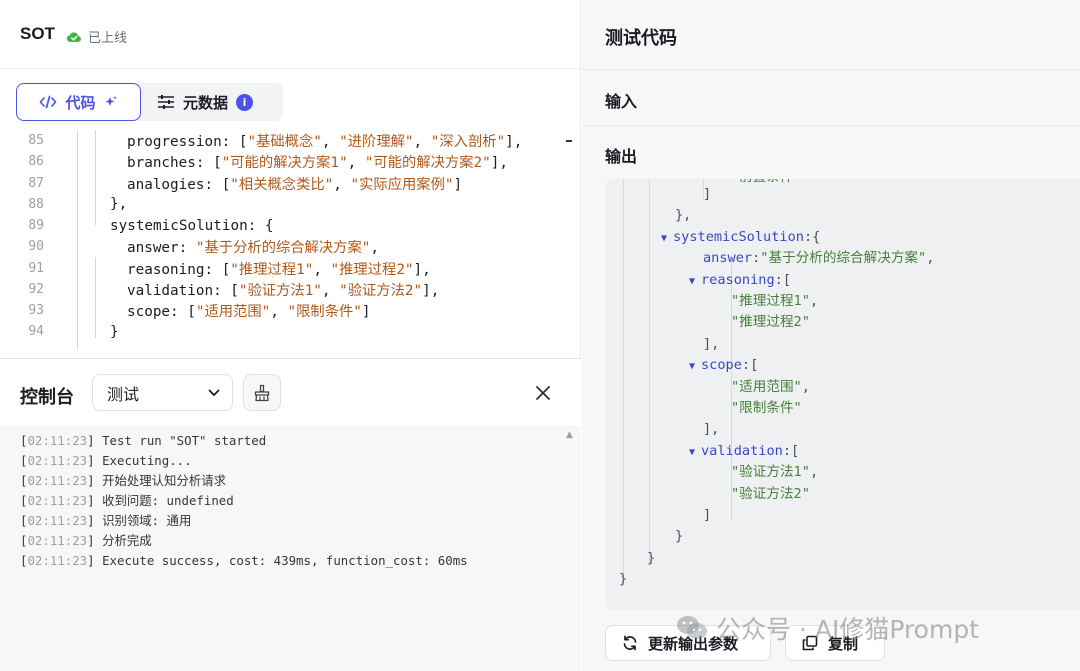 The width and height of the screenshot is (1080, 671). Describe the element at coordinates (641, 38) in the screenshot. I see `test-panel-title: 测试代码` at that location.